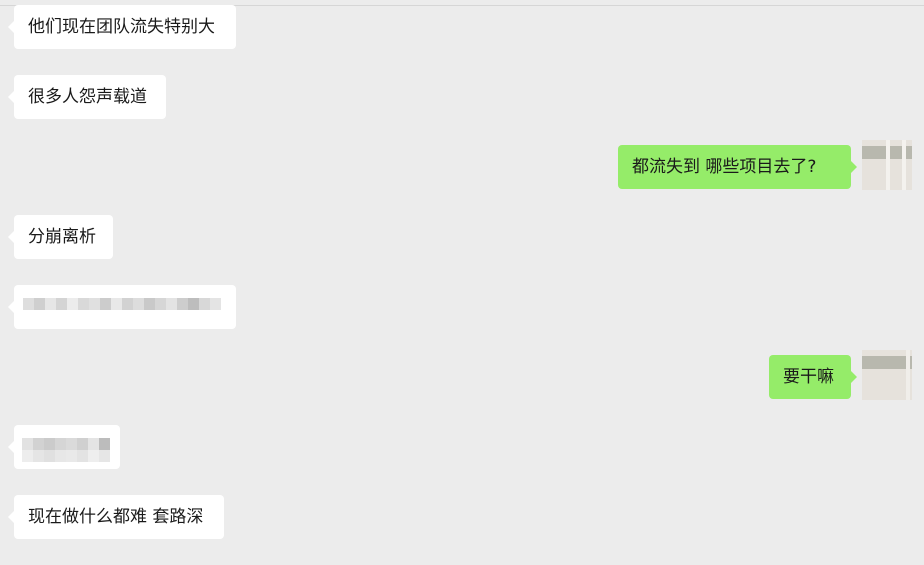  What do you see at coordinates (122, 27) in the screenshot?
I see `incoming-message-bubble: 他们现在团队流失特别大` at bounding box center [122, 27].